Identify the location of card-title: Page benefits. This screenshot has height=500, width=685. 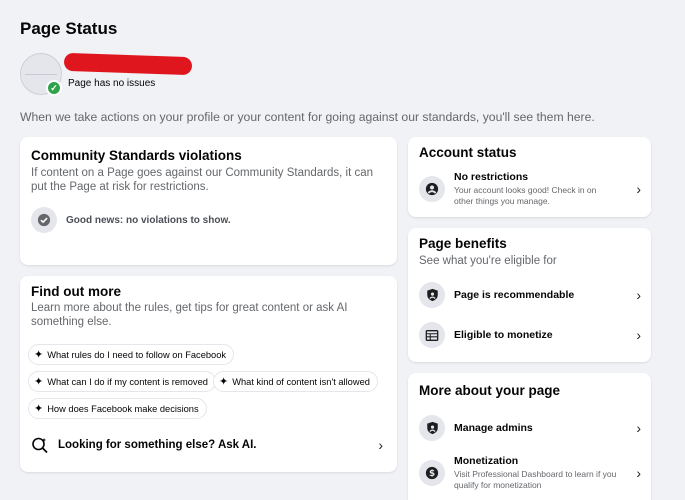
(463, 243).